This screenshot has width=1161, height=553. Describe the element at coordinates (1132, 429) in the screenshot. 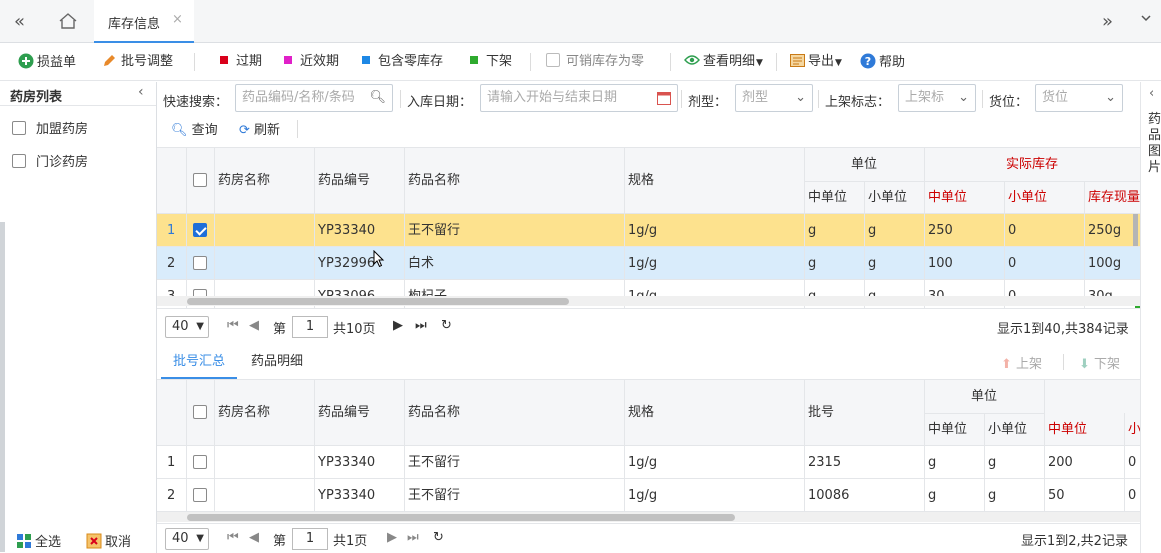

I see `col-header-stock-small: 小` at that location.